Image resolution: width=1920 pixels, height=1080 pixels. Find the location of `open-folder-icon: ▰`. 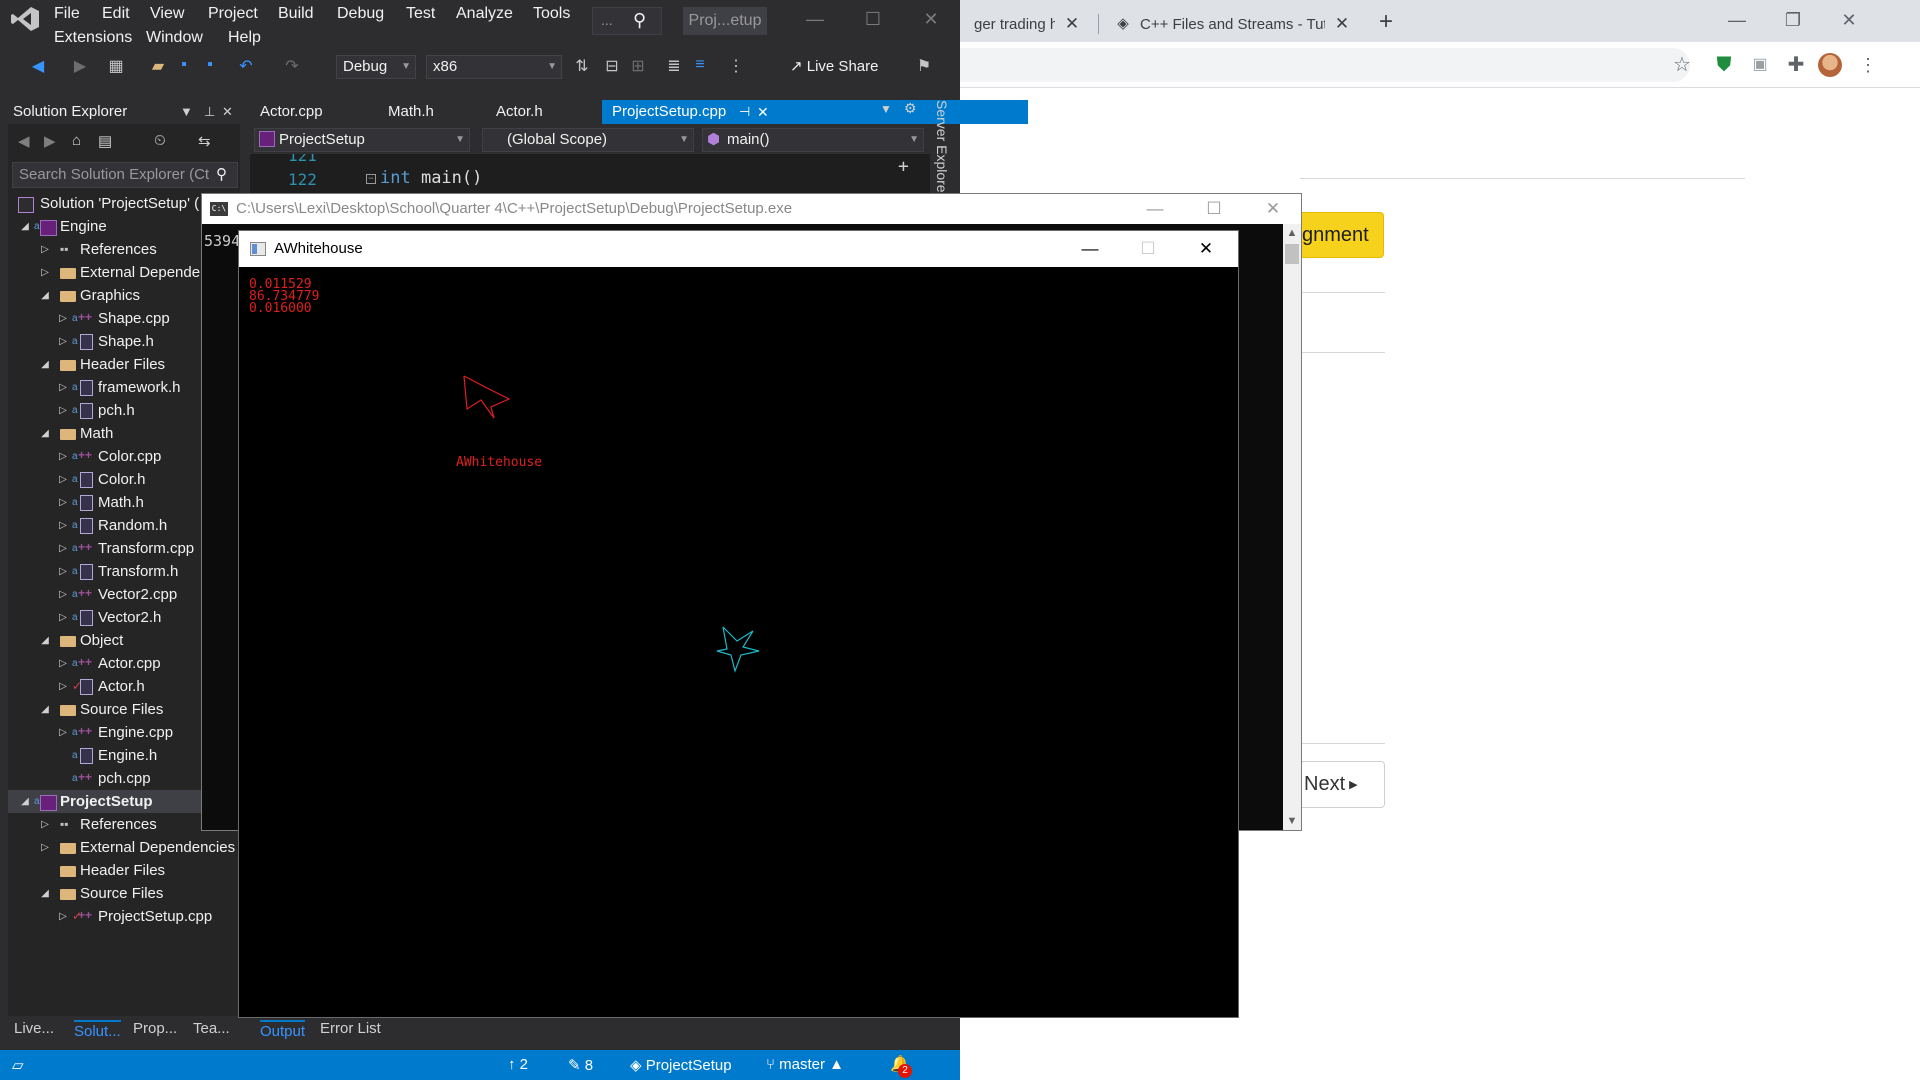

open-folder-icon: ▰ is located at coordinates (158, 67).